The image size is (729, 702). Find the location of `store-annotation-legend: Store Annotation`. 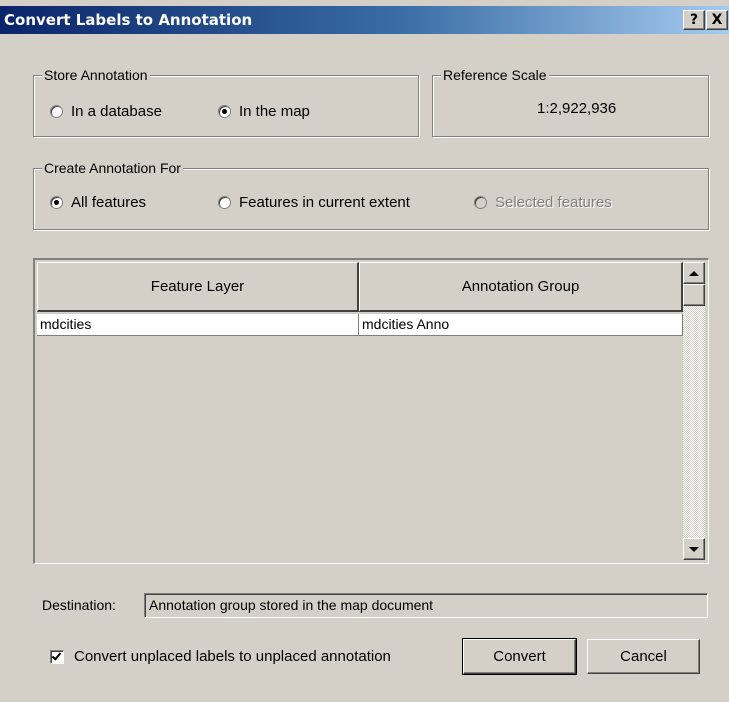

store-annotation-legend: Store Annotation is located at coordinates (96, 75).